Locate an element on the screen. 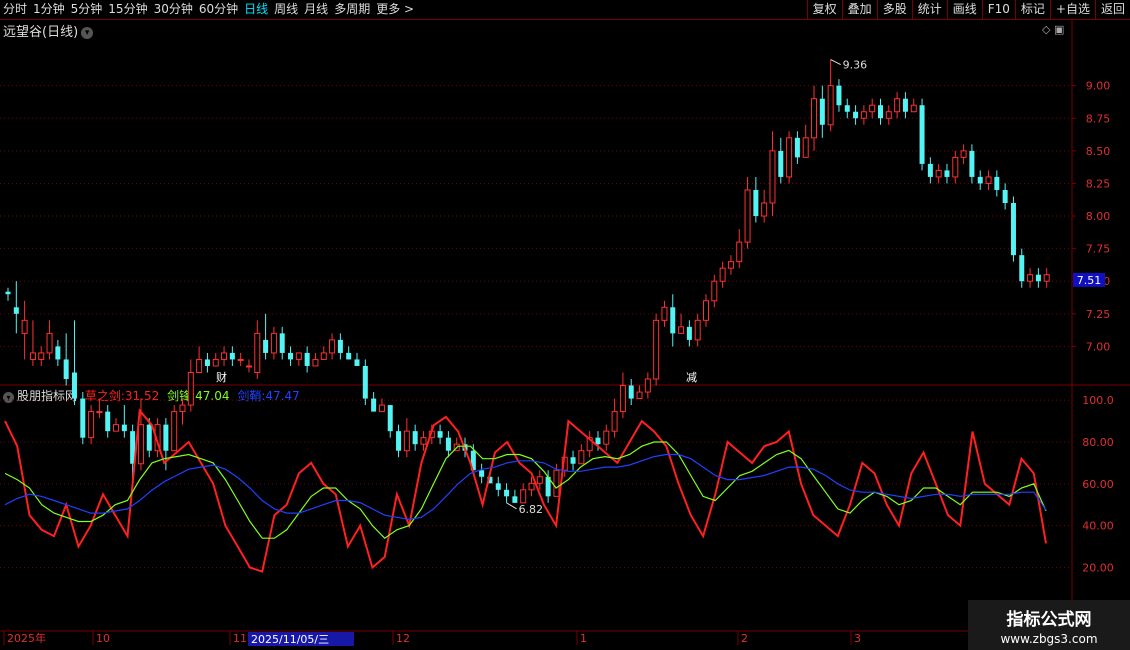  tool-button-3: 统计 is located at coordinates (929, 9).